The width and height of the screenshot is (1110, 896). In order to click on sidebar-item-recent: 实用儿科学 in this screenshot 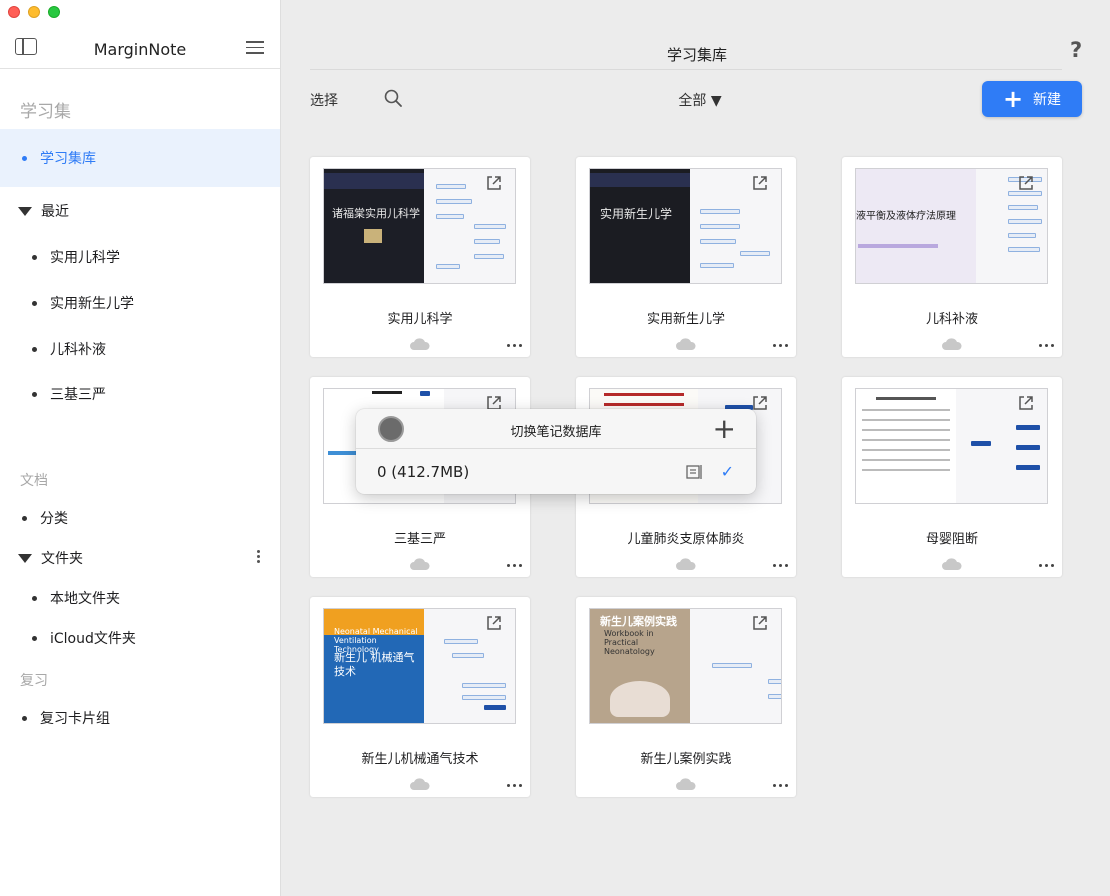, I will do `click(140, 257)`.